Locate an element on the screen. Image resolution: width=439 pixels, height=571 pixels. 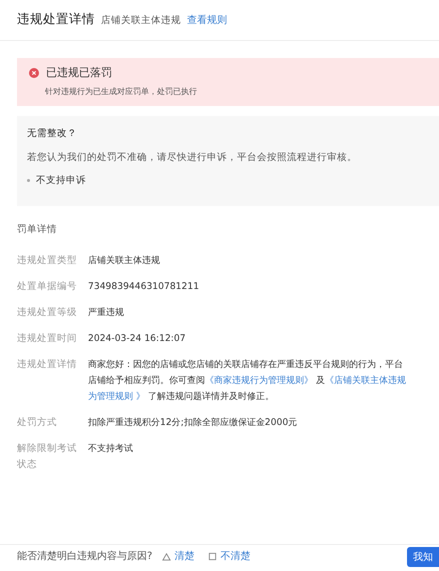
field-value: 2024-03-24 16:12:07 is located at coordinates (137, 338).